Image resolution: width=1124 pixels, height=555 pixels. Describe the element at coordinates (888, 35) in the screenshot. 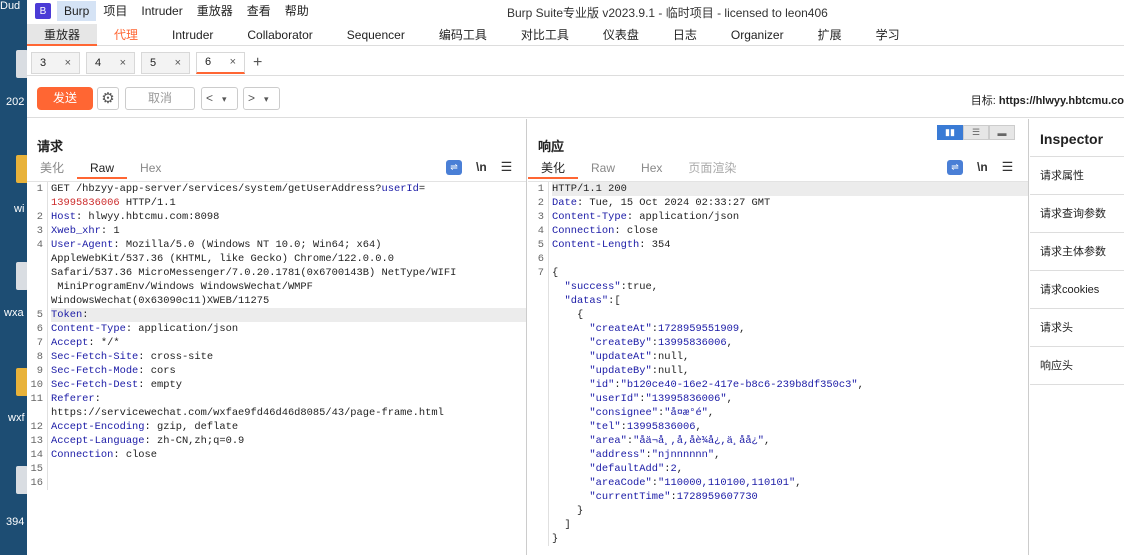

I see `tab-learn: 学习` at that location.